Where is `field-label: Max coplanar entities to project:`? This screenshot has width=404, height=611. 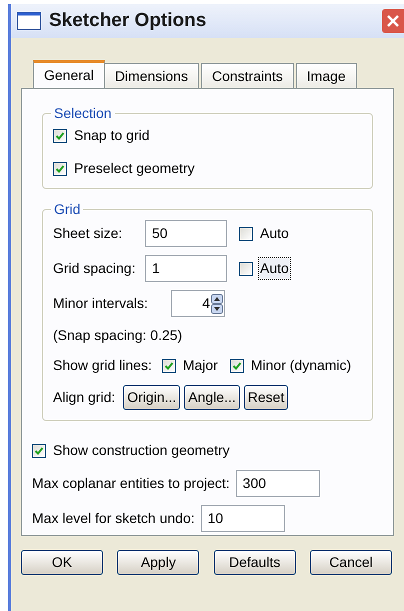 field-label: Max coplanar entities to project: is located at coordinates (131, 483).